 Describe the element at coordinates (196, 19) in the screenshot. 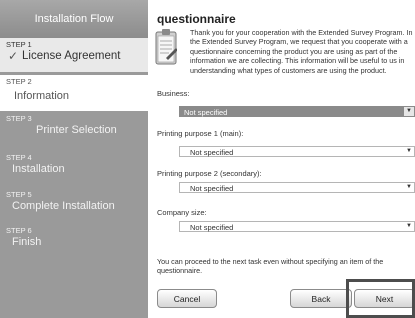

I see `page-title: questionnaire` at that location.